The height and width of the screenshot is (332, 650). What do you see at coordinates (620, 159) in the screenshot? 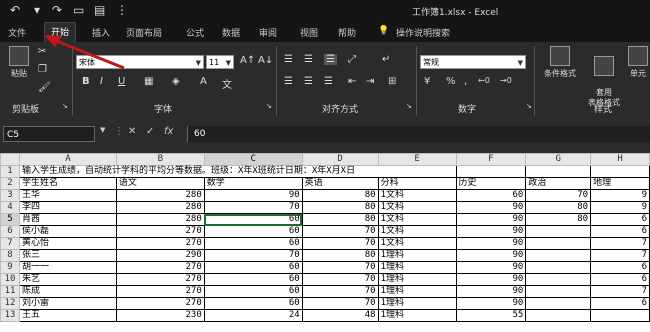
I see `col-header-h: H` at bounding box center [620, 159].